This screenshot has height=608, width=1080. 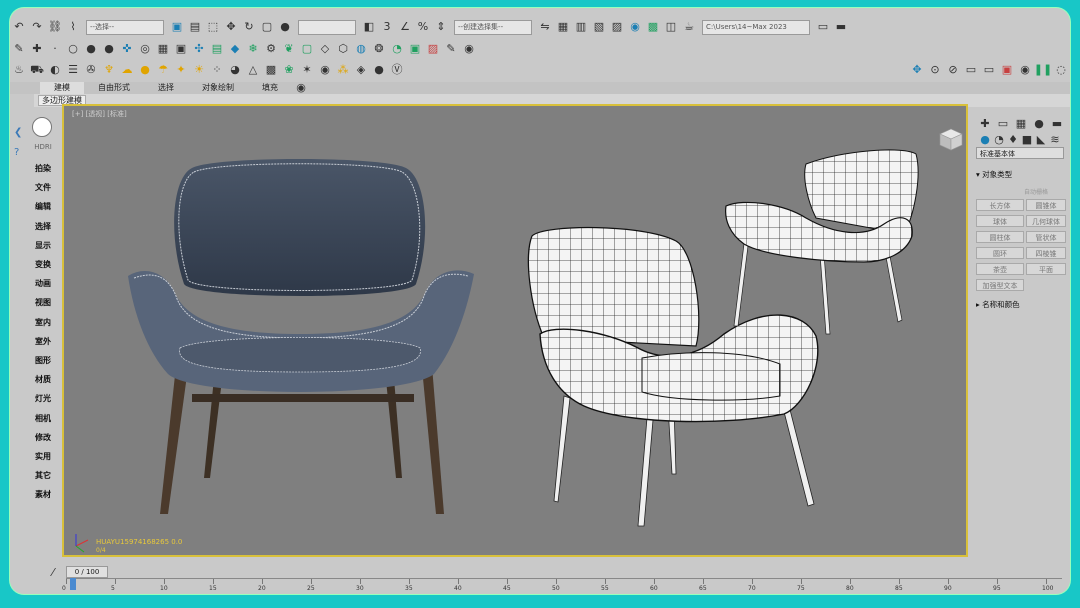 I want to click on panel2-icon: ▭, so click(x=971, y=70).